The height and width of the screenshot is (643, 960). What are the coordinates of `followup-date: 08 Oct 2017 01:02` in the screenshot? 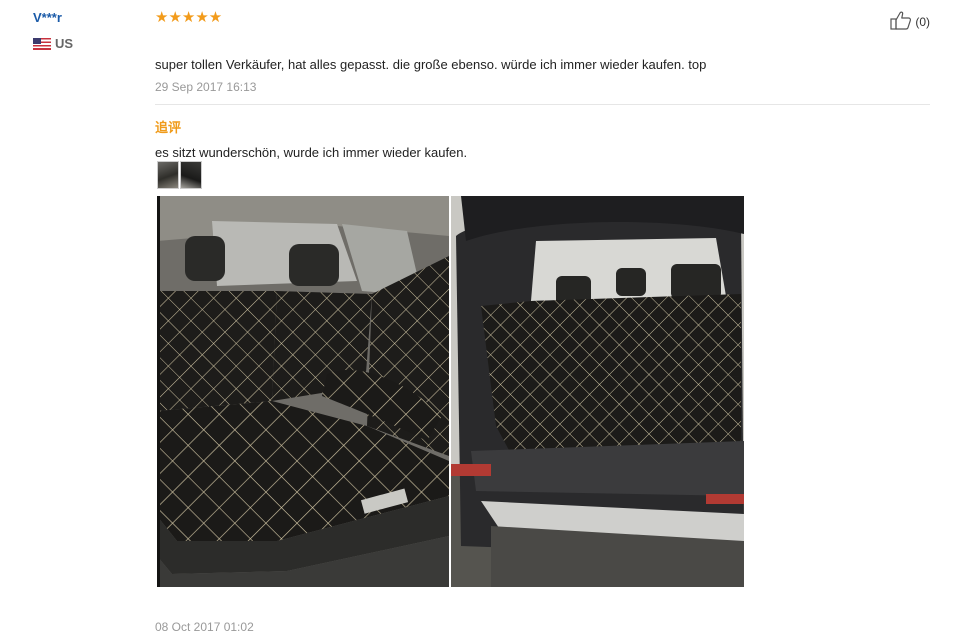 It's located at (204, 627).